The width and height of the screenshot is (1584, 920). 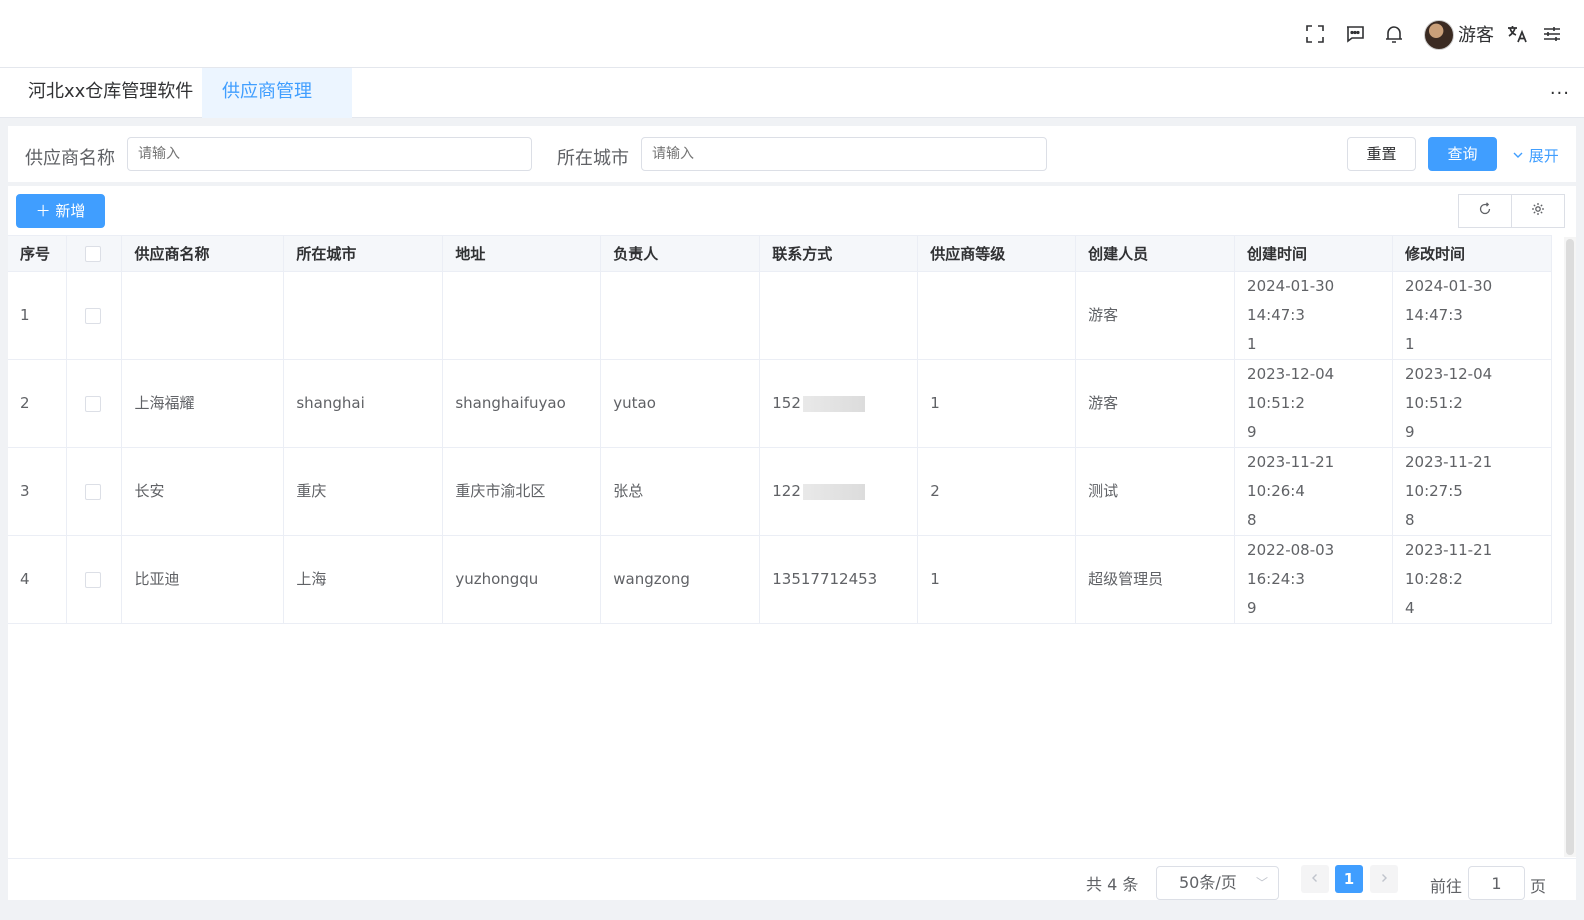 What do you see at coordinates (1409, 520) in the screenshot?
I see `time-line: 8` at bounding box center [1409, 520].